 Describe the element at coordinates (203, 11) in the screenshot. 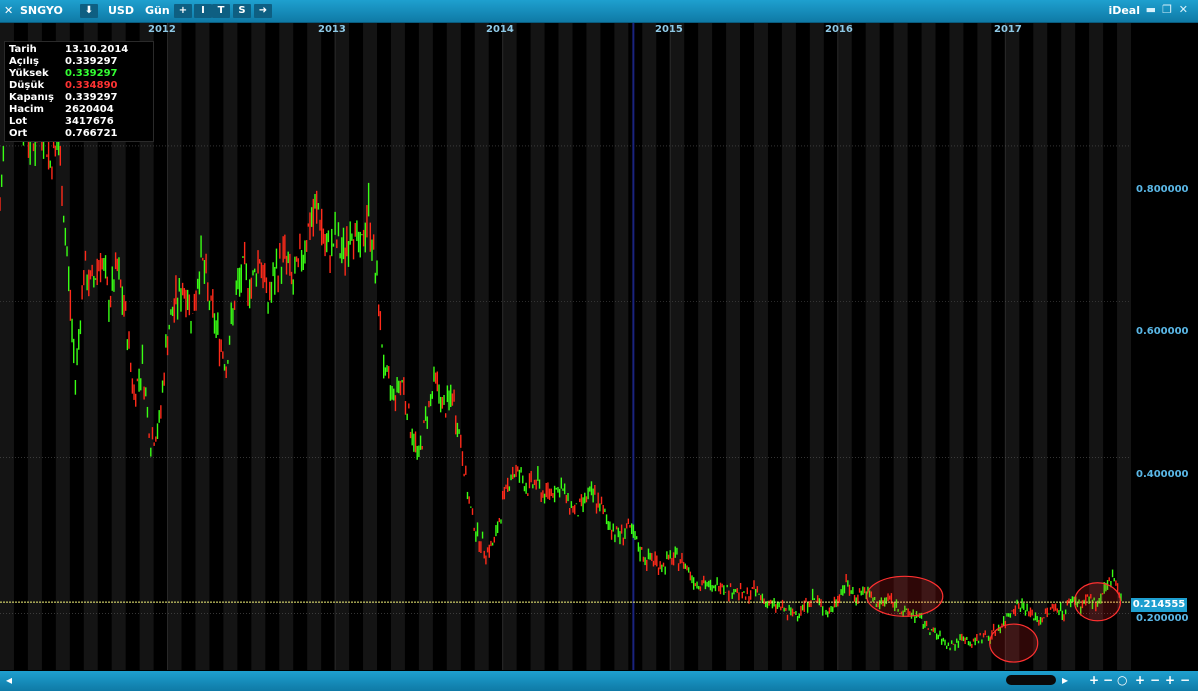

I see `indicator-button: I` at that location.